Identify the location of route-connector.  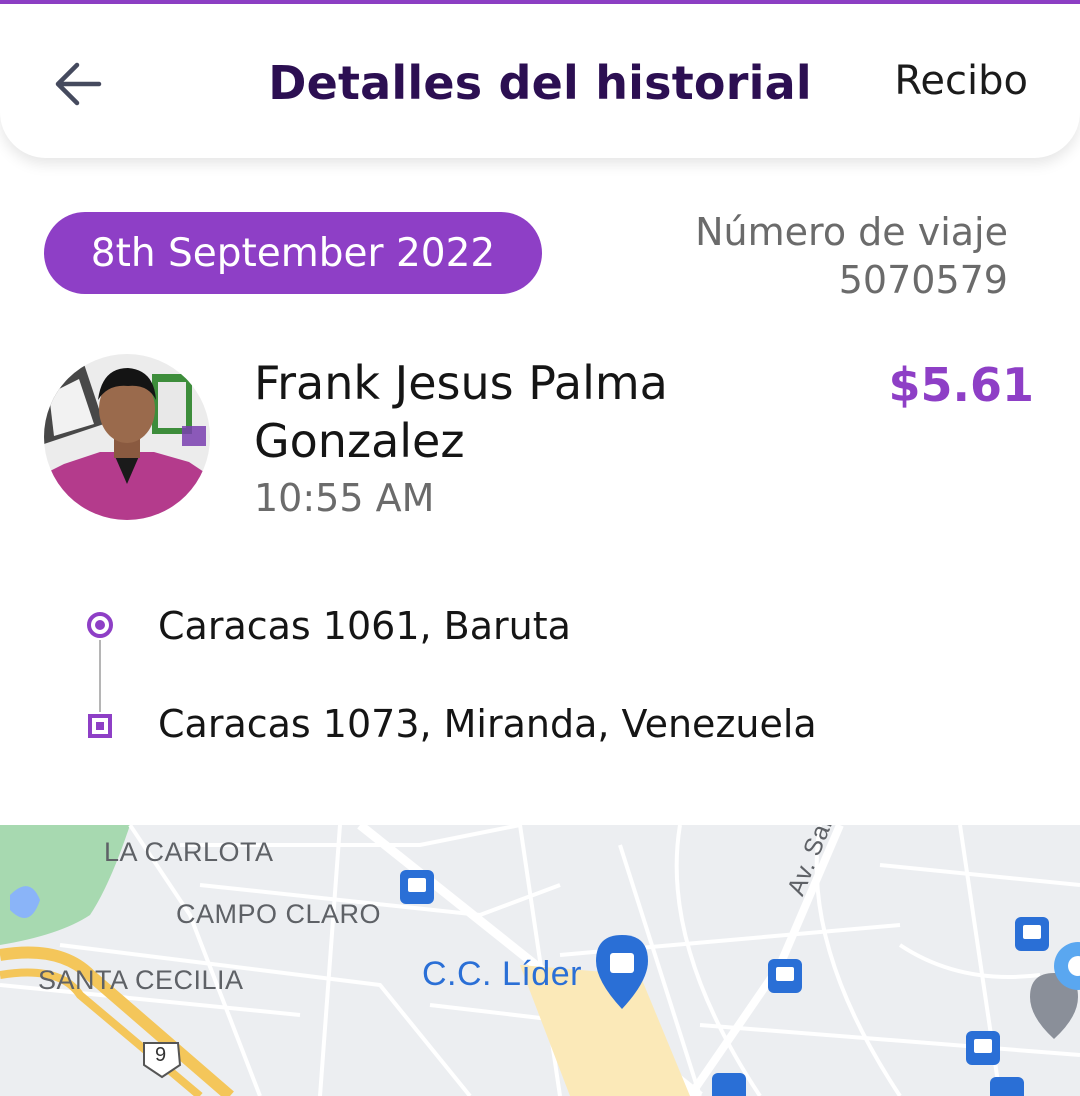
(100, 676).